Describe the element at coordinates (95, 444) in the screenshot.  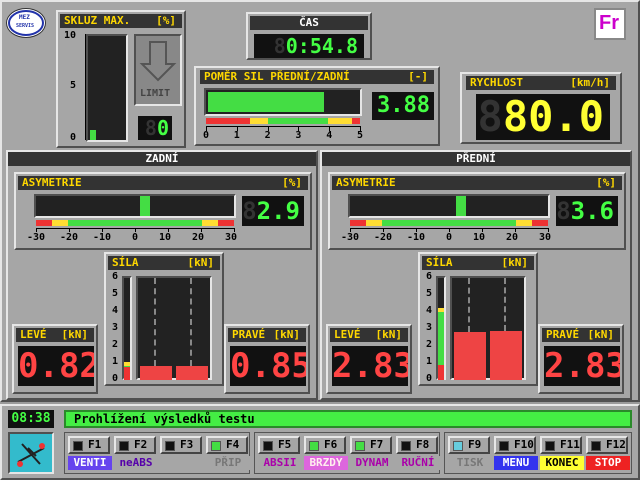
I see `fkey-f1-key: F1` at that location.